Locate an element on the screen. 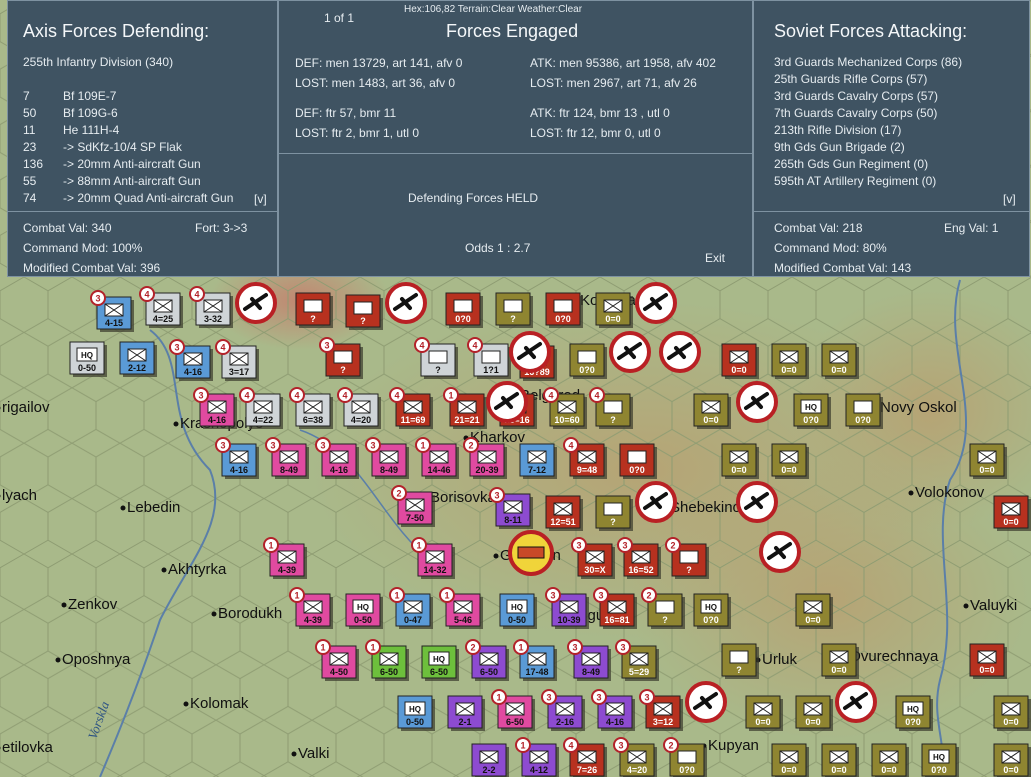  unit-counter: 9=48 4 is located at coordinates (585, 458).